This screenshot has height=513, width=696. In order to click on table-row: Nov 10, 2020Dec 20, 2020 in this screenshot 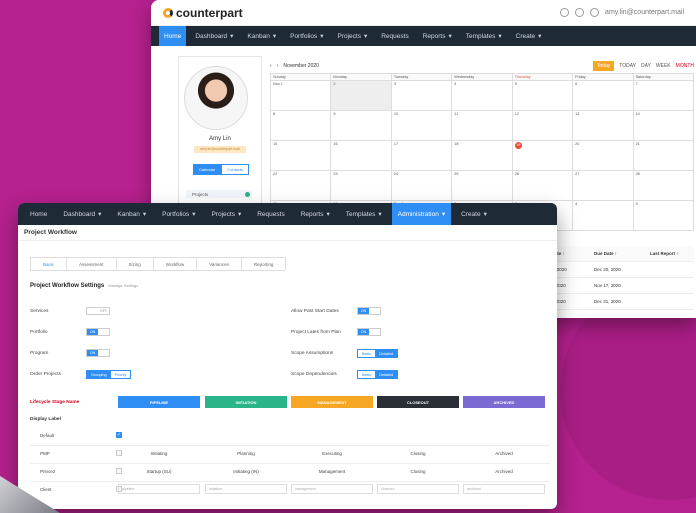, I will do `click(614, 270)`.